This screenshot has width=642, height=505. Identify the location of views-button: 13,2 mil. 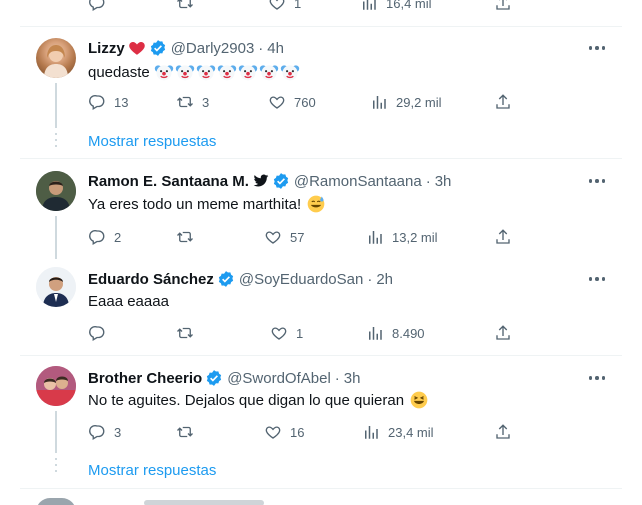
(402, 237).